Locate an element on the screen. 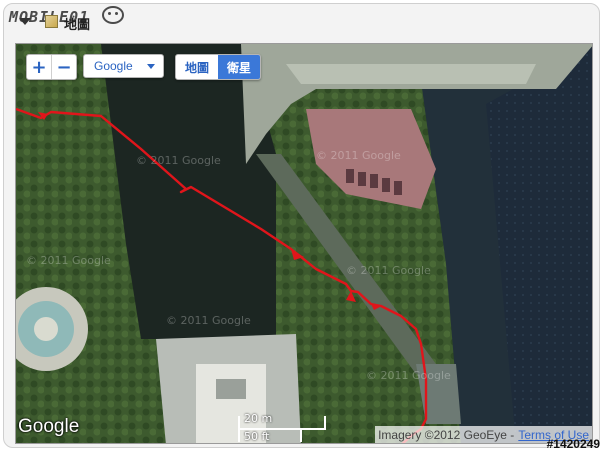 Image resolution: width=605 pixels, height=454 pixels. scale-bar: 20 m 50 ft is located at coordinates (283, 427).